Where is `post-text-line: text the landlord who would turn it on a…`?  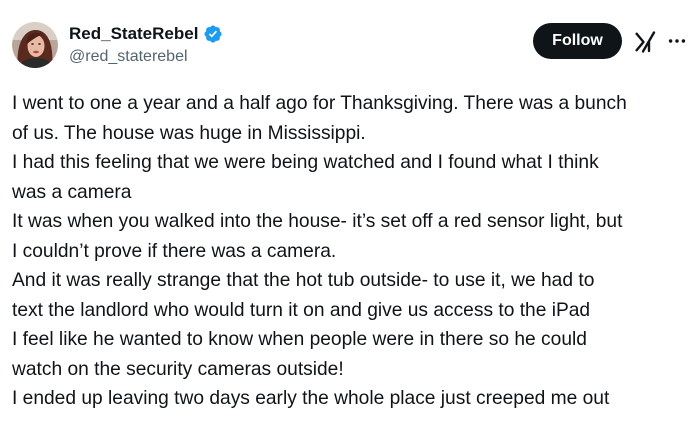 post-text-line: text the landlord who would turn it on a… is located at coordinates (301, 310).